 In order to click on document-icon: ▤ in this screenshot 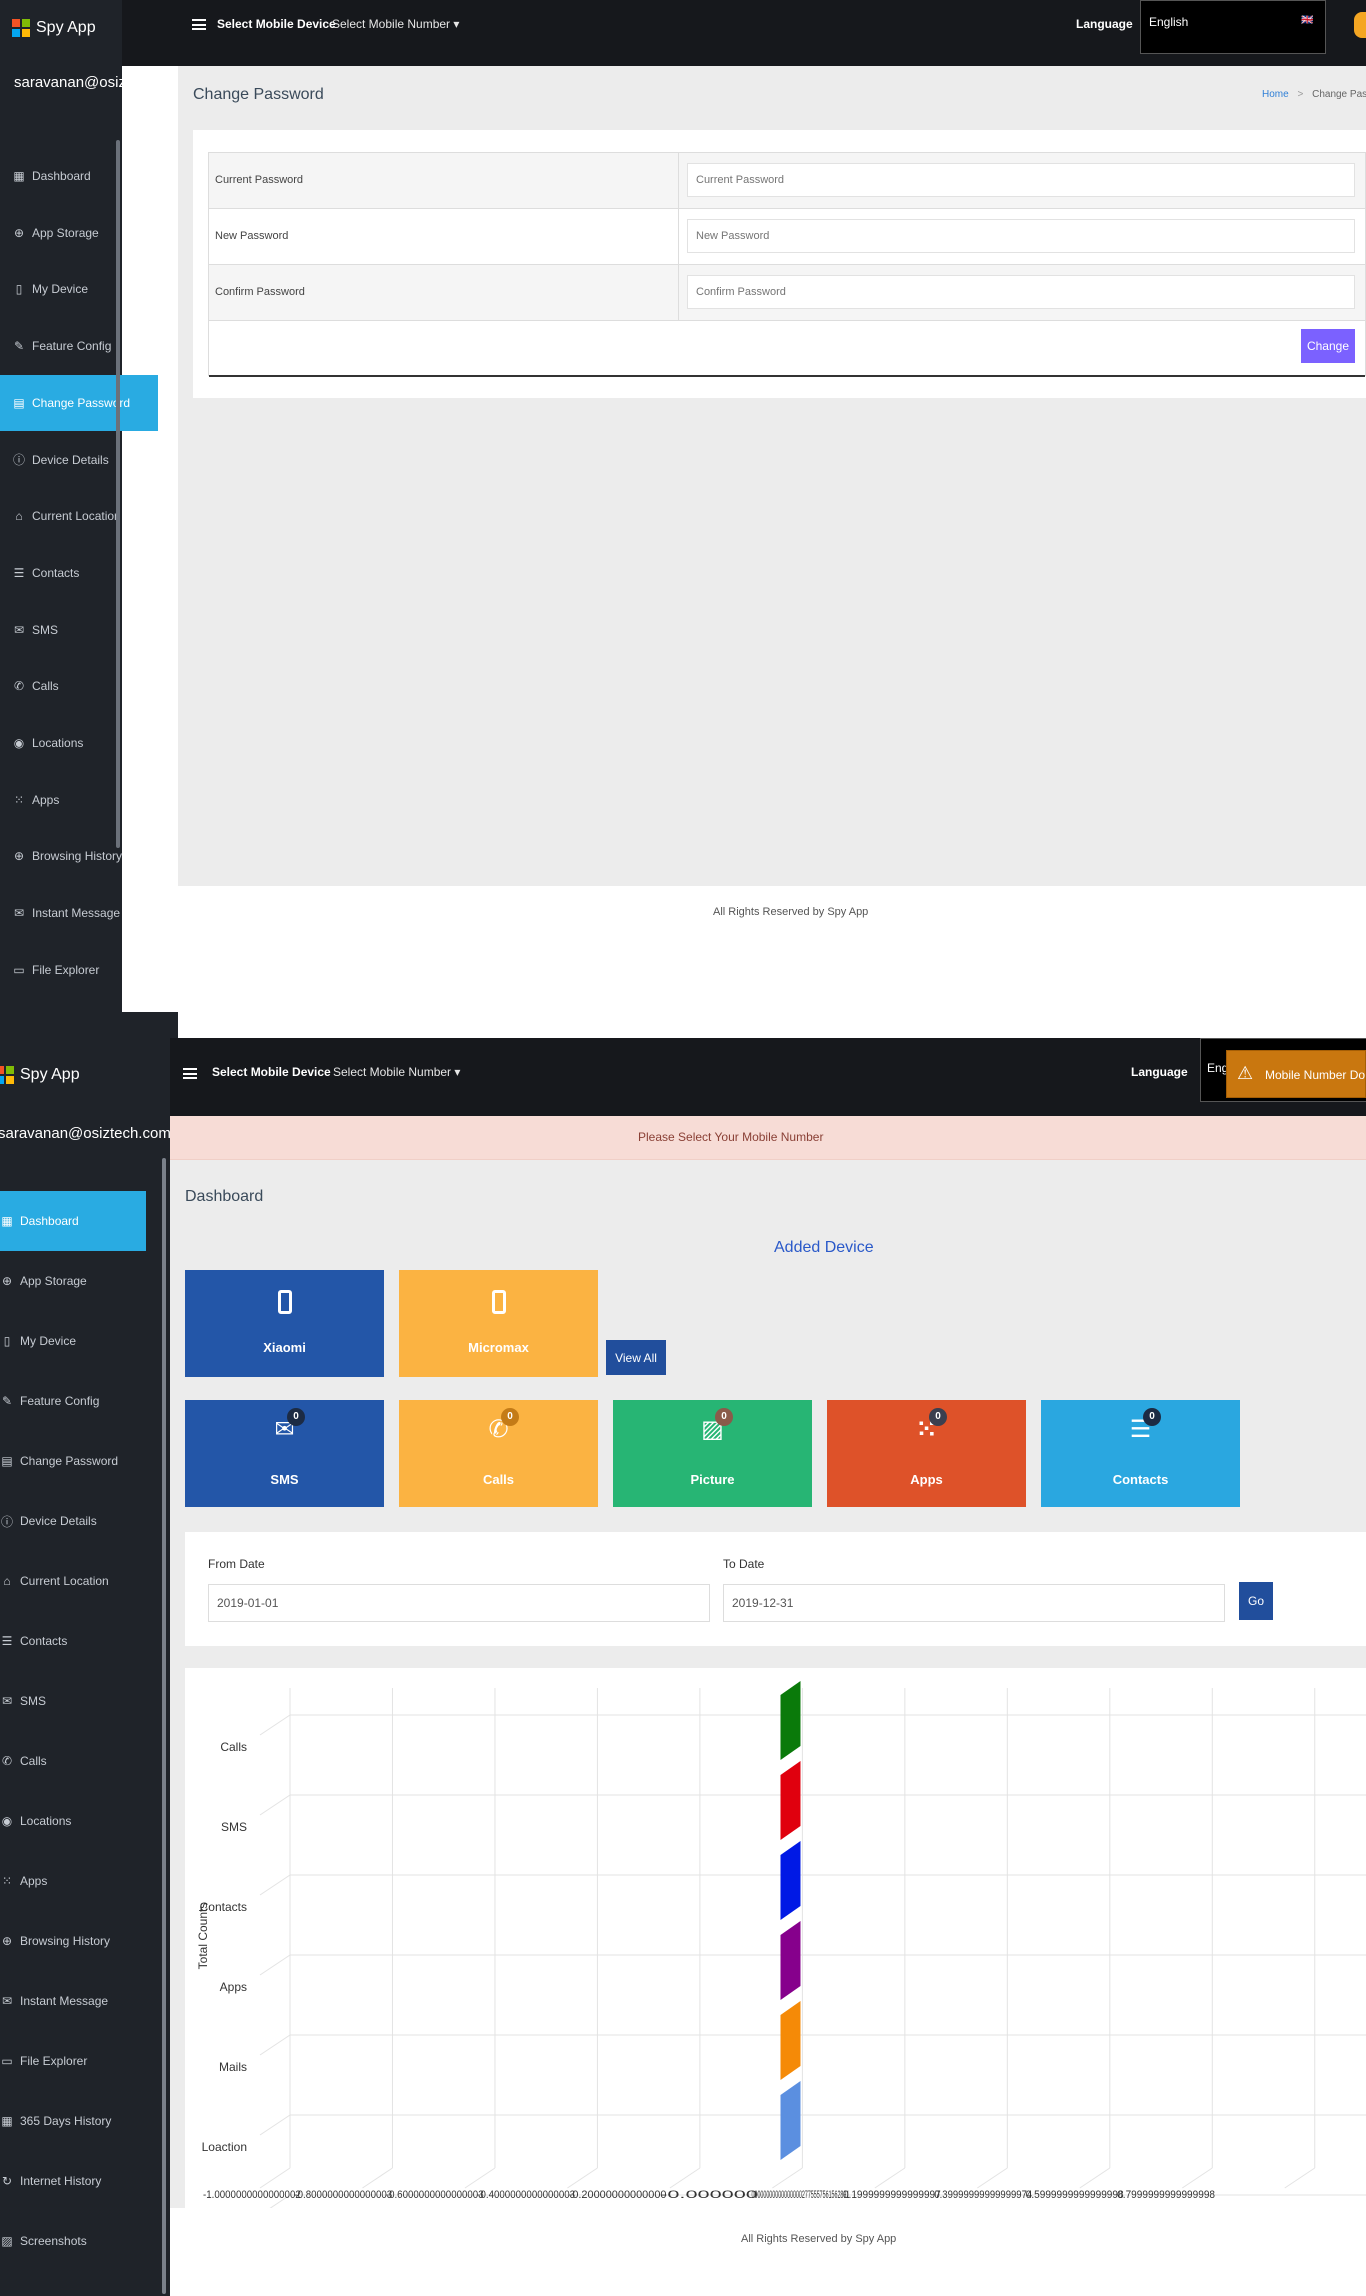, I will do `click(19, 402)`.